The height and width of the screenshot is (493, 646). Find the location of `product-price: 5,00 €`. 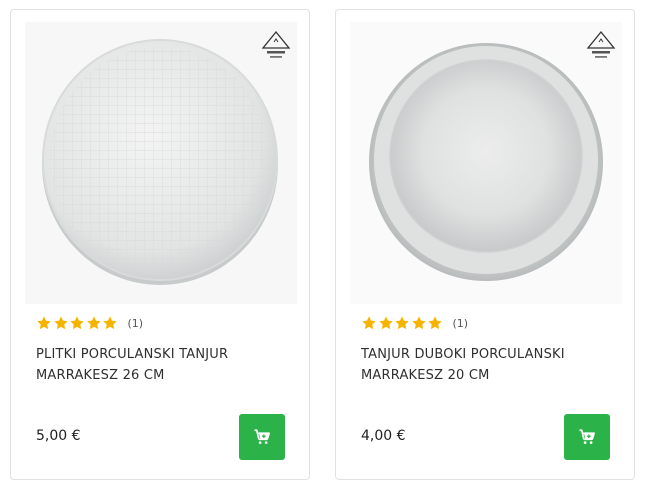

product-price: 5,00 € is located at coordinates (58, 436).